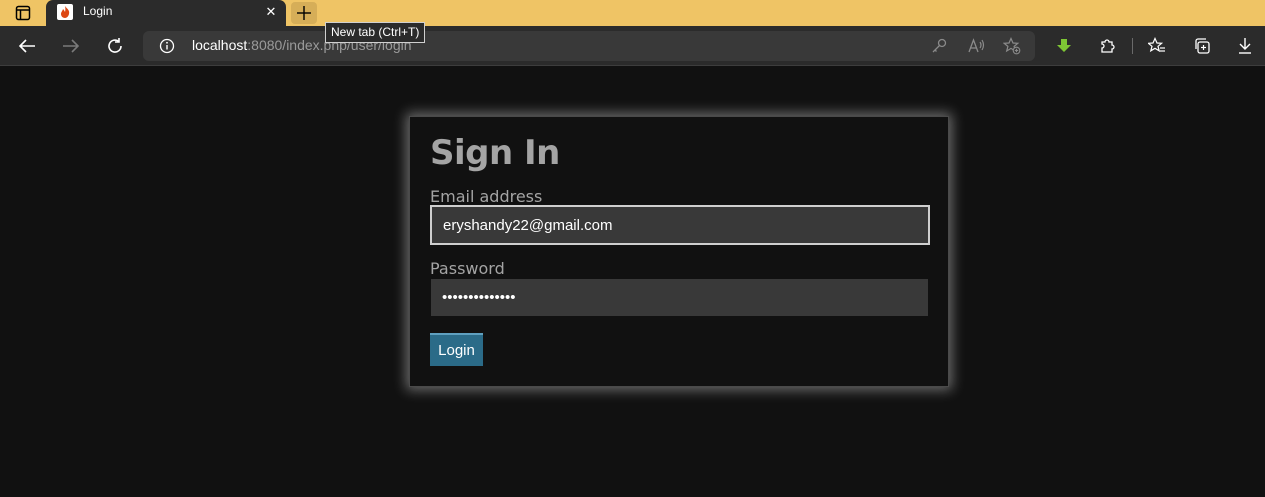 The height and width of the screenshot is (497, 1265). I want to click on browser-toolbar: localhost:8080/index.php/user/login, so click(632, 46).